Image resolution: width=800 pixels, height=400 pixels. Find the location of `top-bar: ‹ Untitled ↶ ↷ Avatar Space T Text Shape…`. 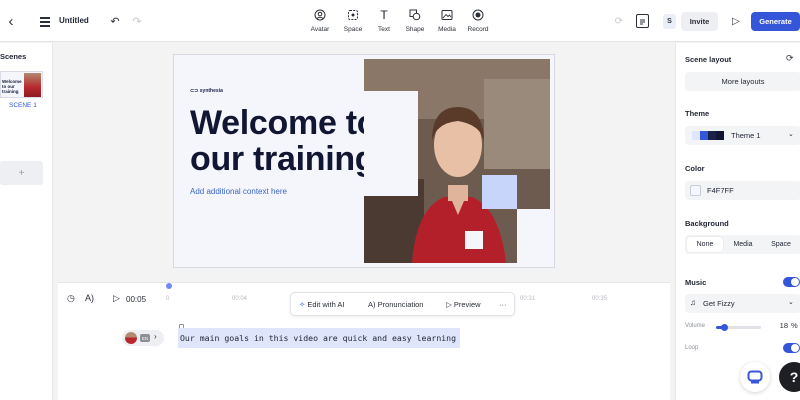

top-bar: ‹ Untitled ↶ ↷ Avatar Space T Text Shape… is located at coordinates (400, 21).